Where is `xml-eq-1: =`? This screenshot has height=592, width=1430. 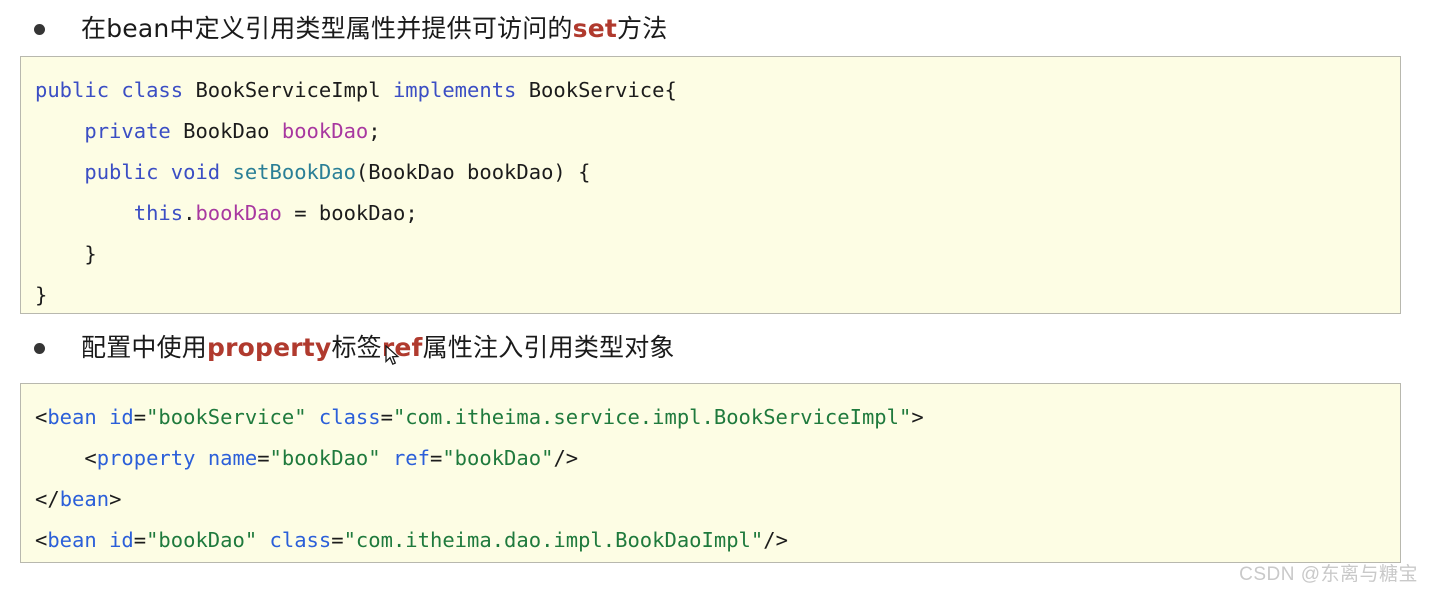
xml-eq-1: = is located at coordinates (140, 417).